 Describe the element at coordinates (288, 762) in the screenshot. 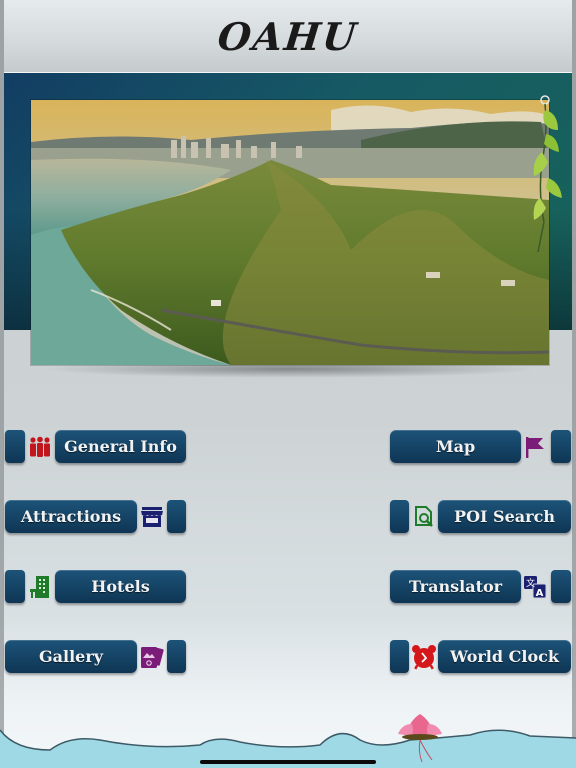

I see `home-indicator` at that location.